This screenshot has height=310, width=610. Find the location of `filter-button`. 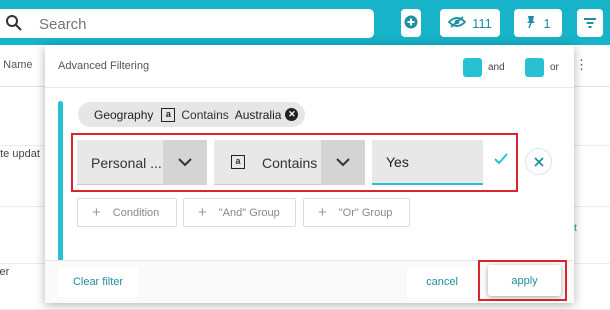

filter-button is located at coordinates (590, 23).